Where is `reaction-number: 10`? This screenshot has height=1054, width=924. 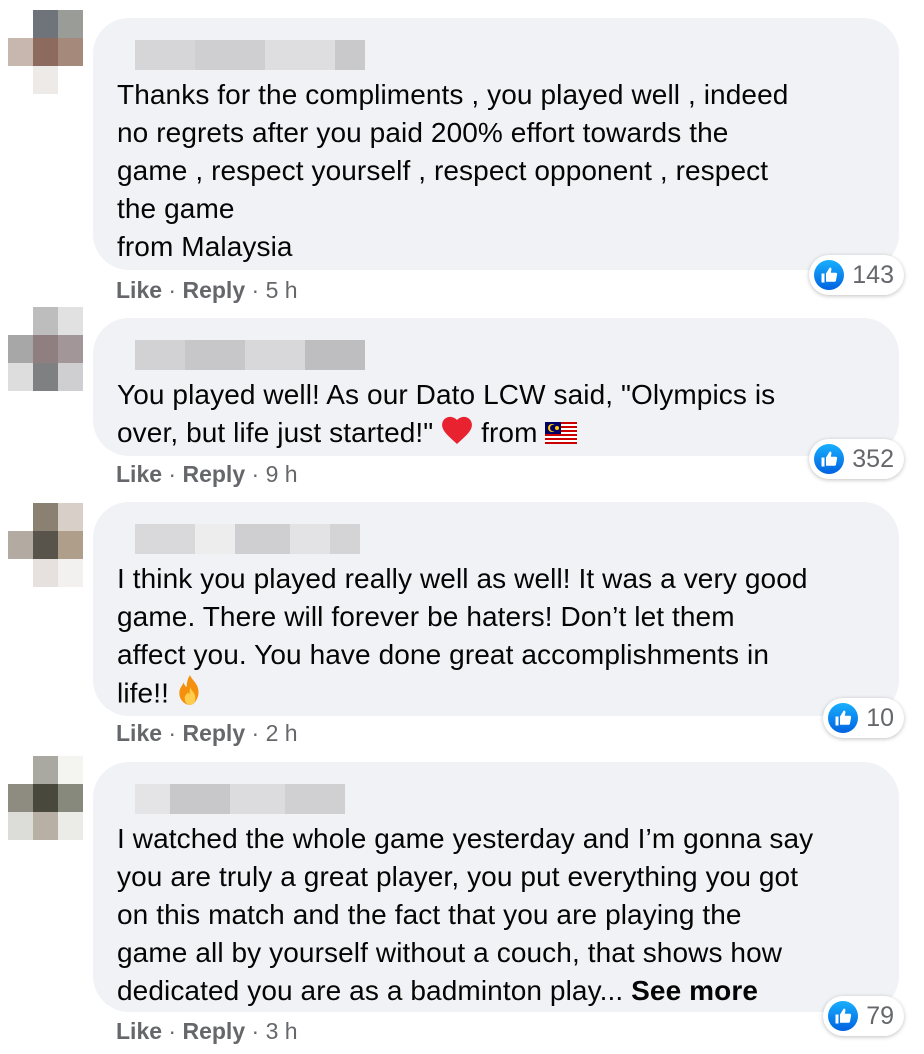 reaction-number: 10 is located at coordinates (880, 717).